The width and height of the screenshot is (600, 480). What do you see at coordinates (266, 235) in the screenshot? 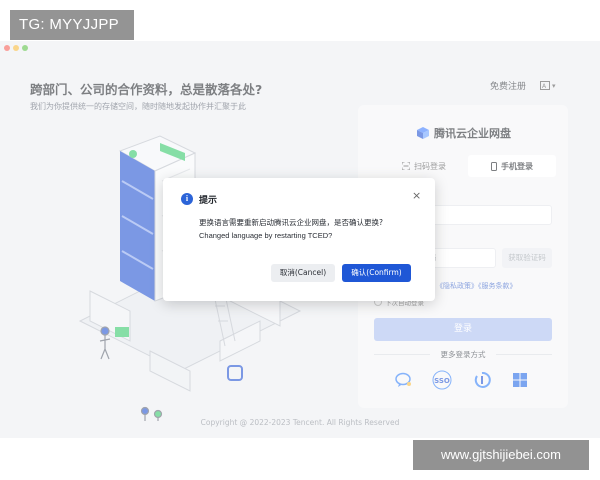
I see `dialog-message-en: Changed language by restarting TCED?` at bounding box center [266, 235].